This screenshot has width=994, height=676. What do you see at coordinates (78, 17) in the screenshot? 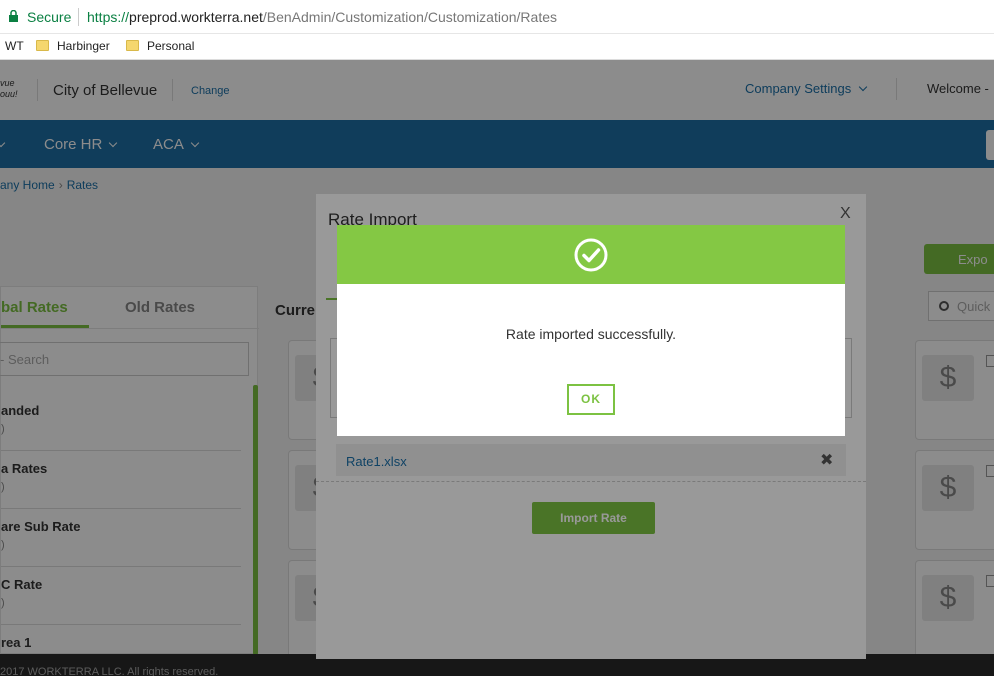
I see `divider` at bounding box center [78, 17].